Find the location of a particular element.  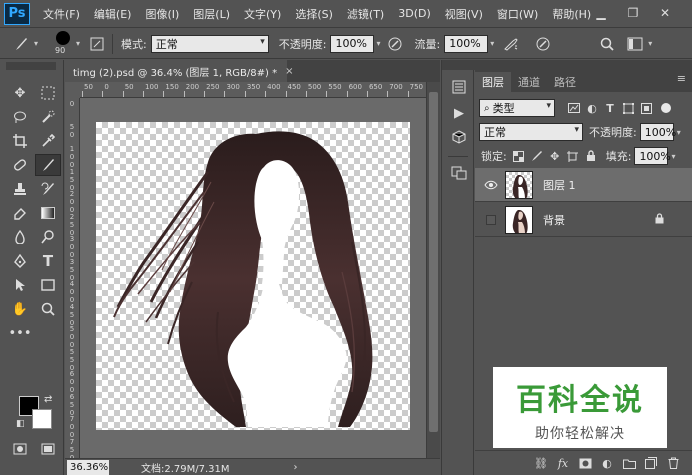

gradient-tool-icon is located at coordinates (48, 213).